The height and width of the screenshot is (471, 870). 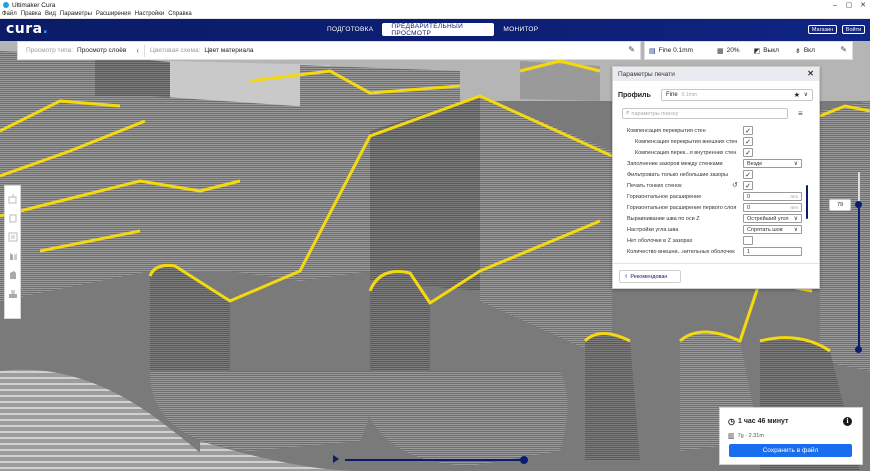 What do you see at coordinates (840, 205) in the screenshot?
I see `layer-number-input: 79` at bounding box center [840, 205].